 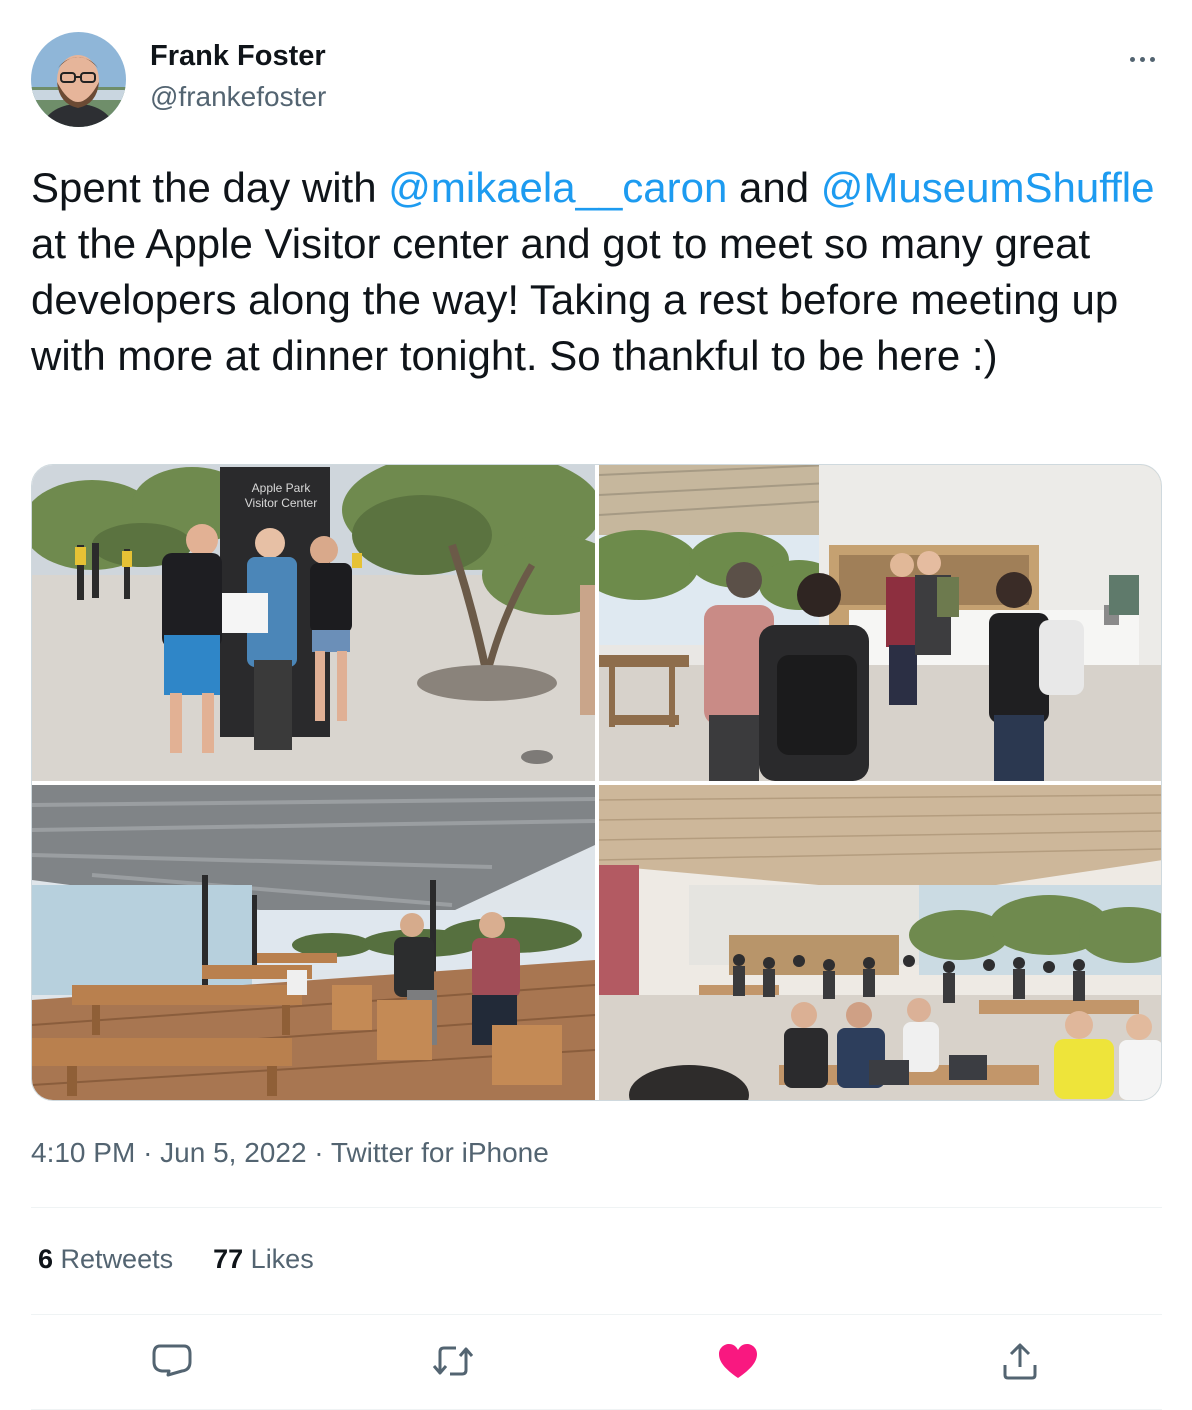 I want to click on retweet-icon, so click(x=453, y=1361).